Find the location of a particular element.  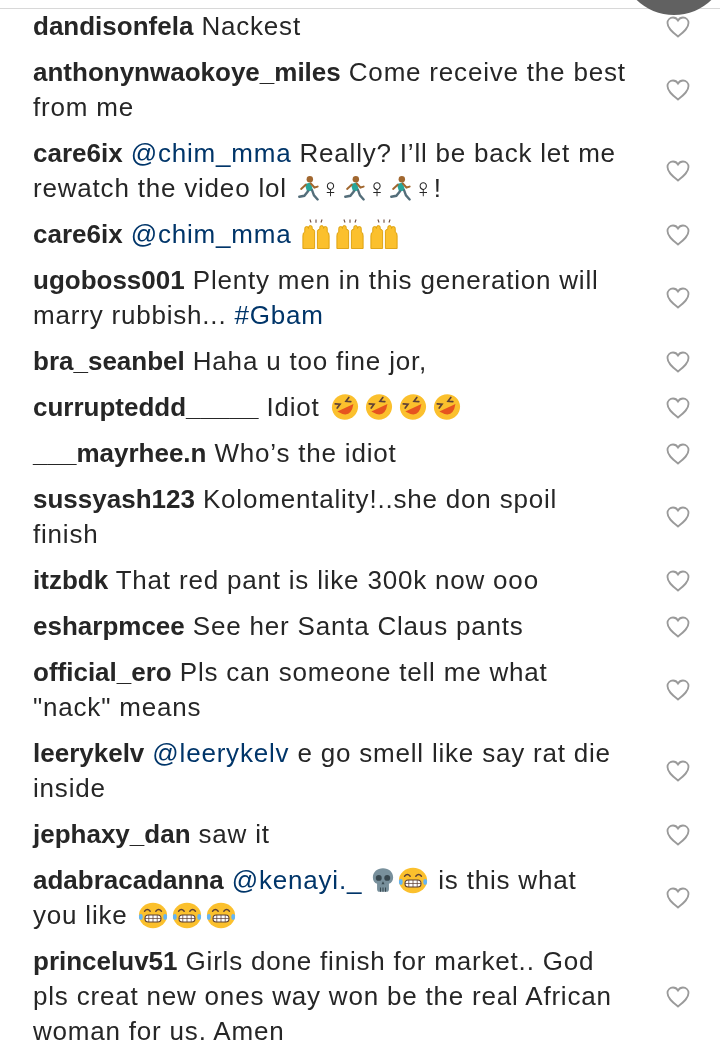

username-link: itzbdk is located at coordinates (71, 580).